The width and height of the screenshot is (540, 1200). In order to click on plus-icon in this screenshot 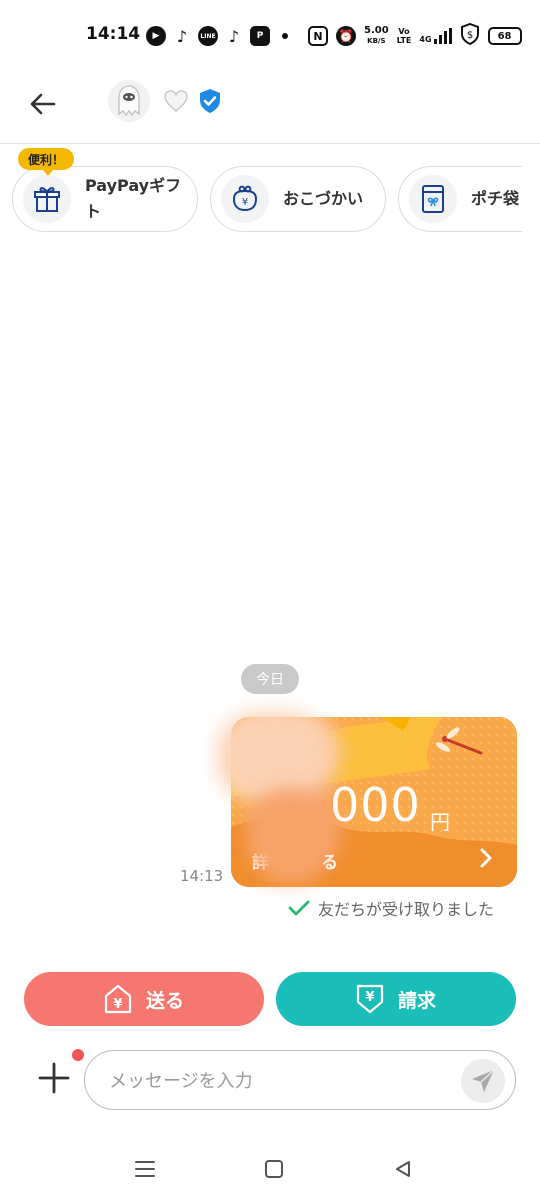, I will do `click(54, 1078)`.